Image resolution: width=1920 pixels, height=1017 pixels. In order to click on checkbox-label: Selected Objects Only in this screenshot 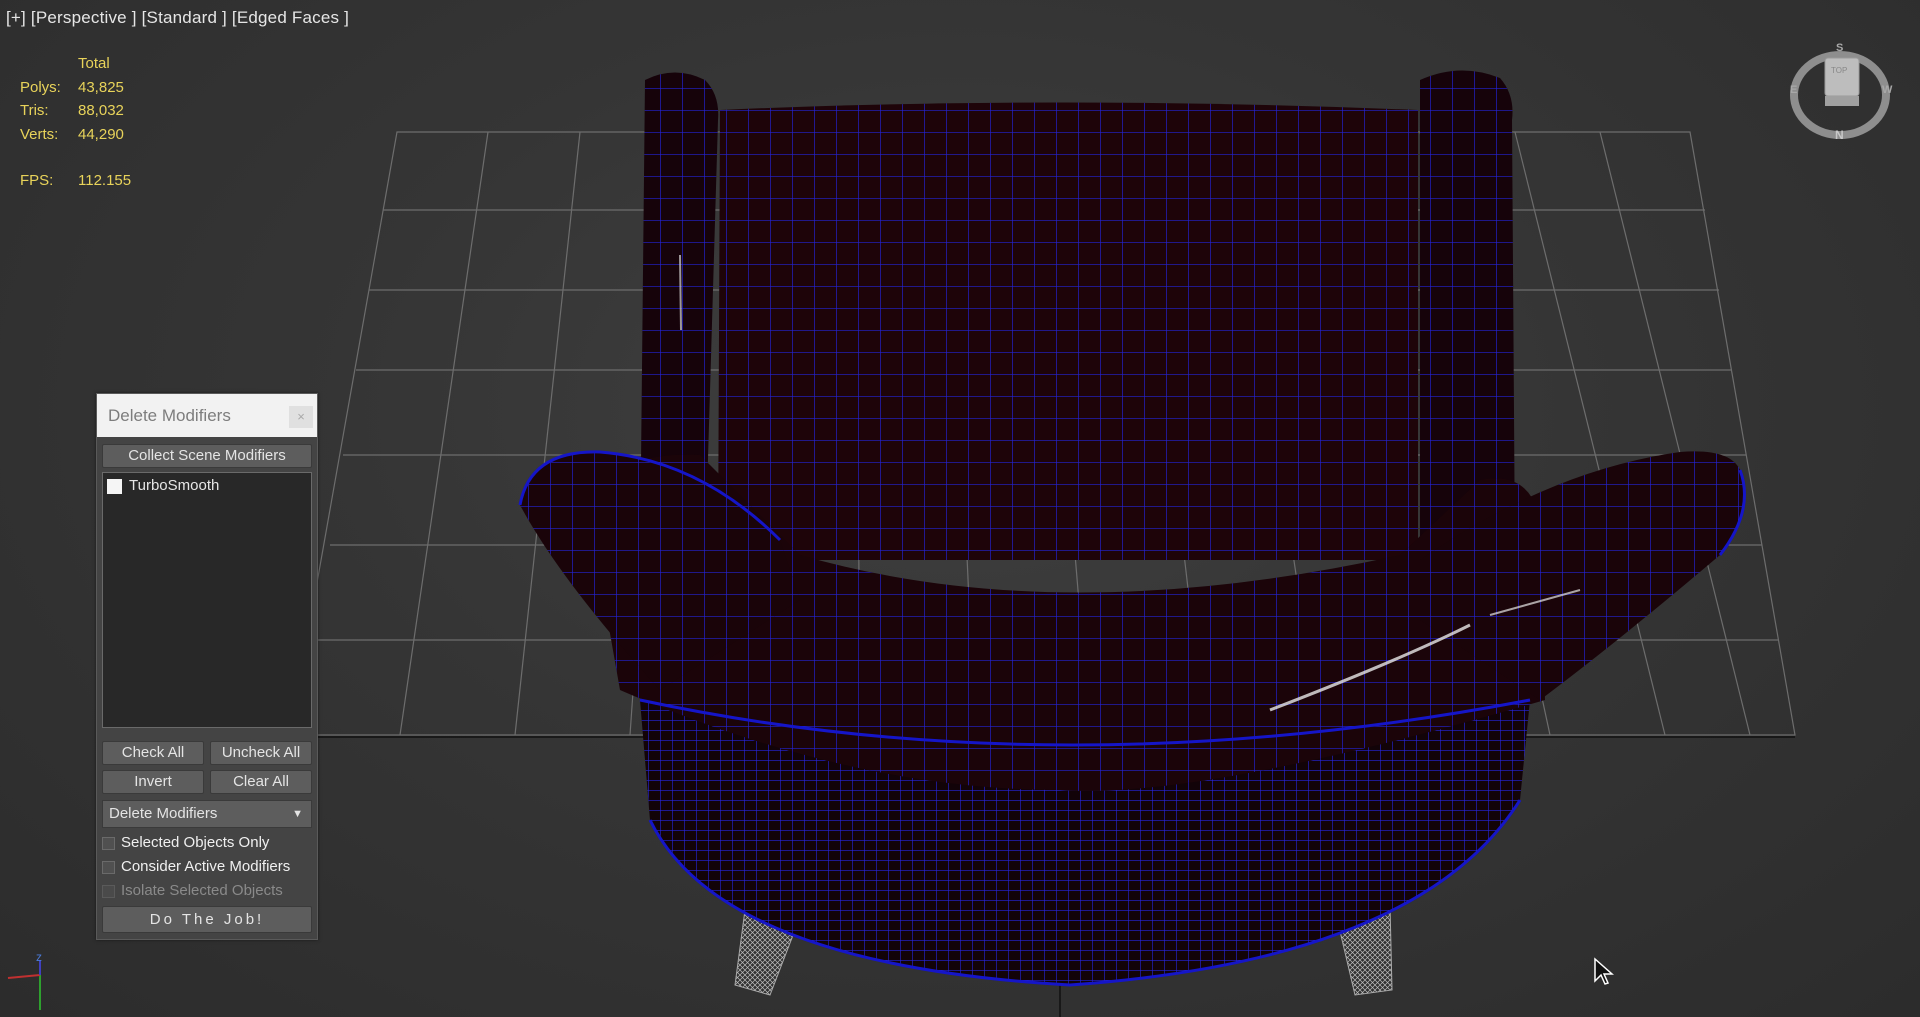, I will do `click(195, 842)`.